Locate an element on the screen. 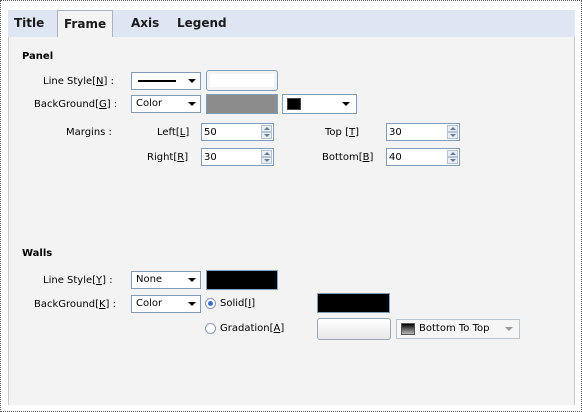  bottom-margin-input is located at coordinates (409, 157).